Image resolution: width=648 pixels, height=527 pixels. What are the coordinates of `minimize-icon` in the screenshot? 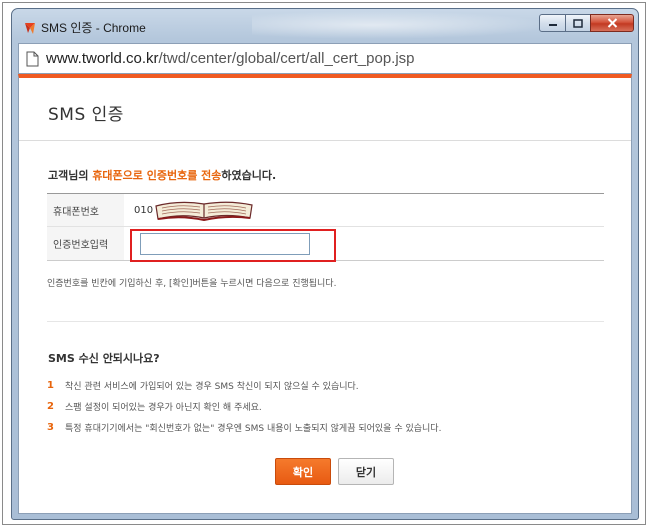 It's located at (552, 25).